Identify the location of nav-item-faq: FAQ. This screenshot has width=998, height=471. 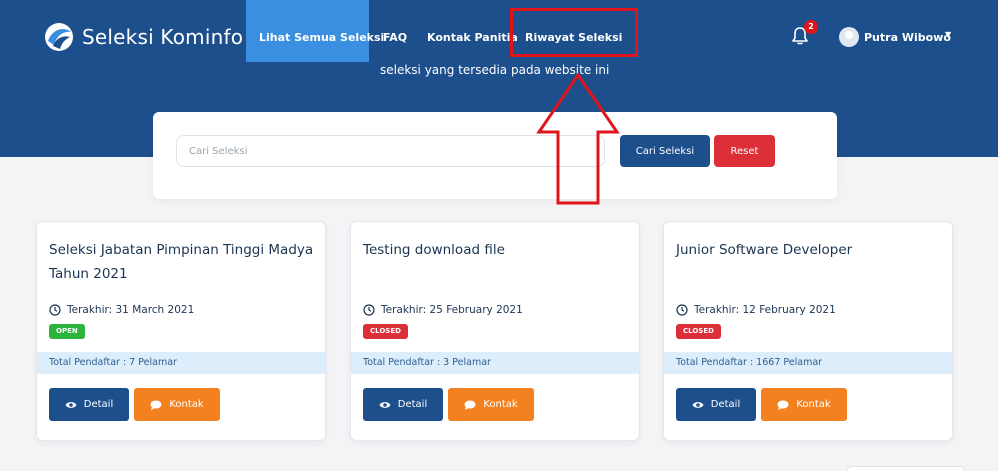
(395, 37).